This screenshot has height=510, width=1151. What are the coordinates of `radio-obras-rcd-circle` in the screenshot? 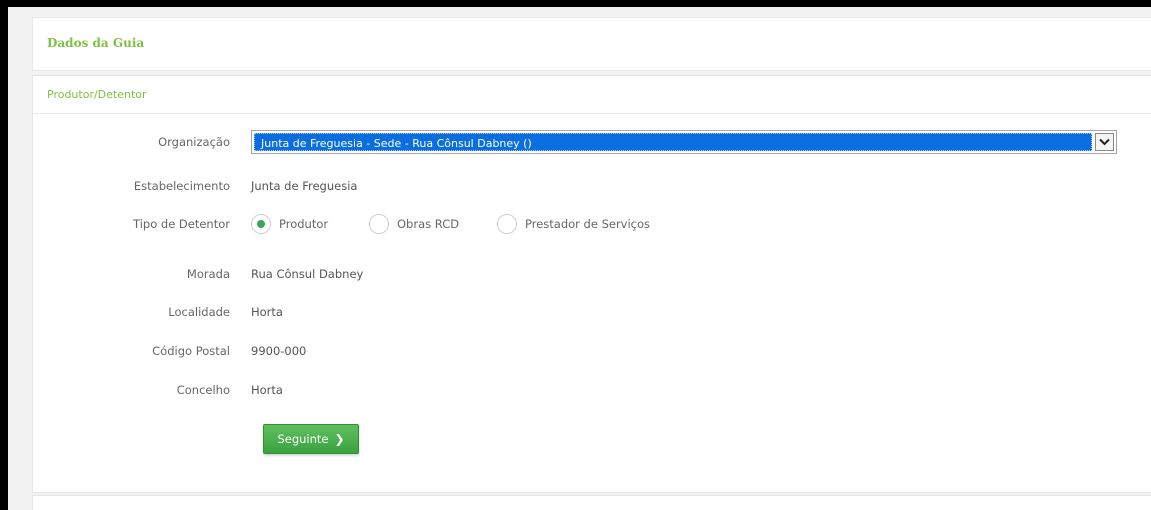 It's located at (379, 224).